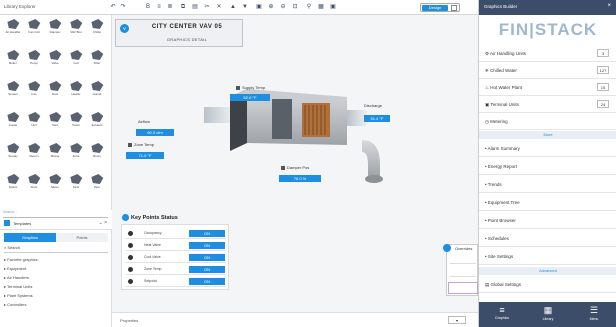 The width and height of the screenshot is (616, 327). What do you see at coordinates (34, 88) in the screenshot?
I see `library-symbol: Fan` at bounding box center [34, 88].